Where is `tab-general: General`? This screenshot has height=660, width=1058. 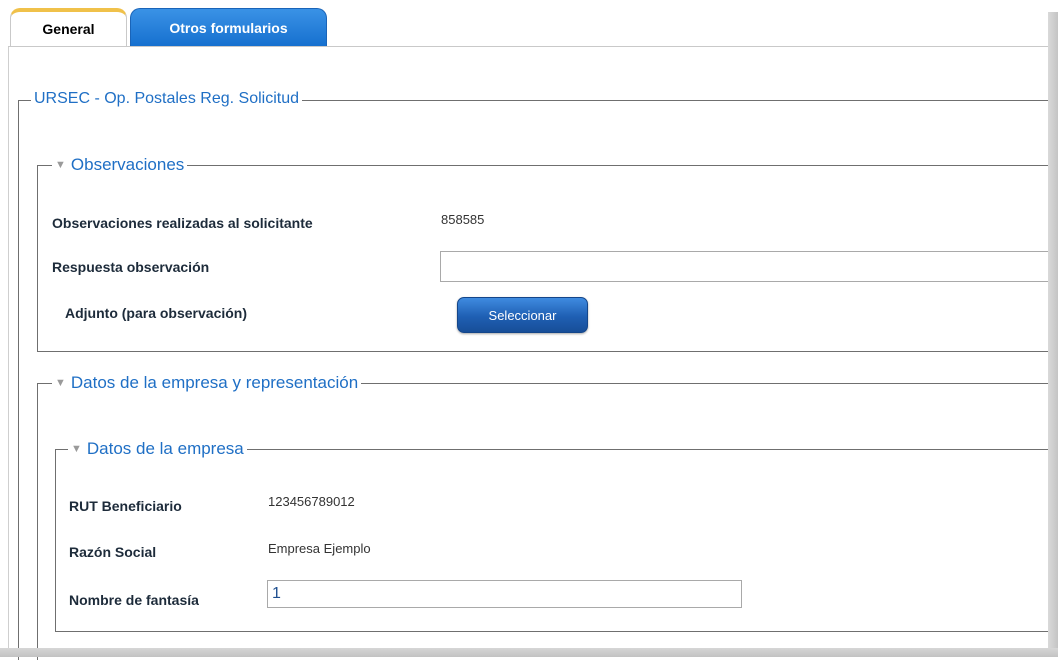 tab-general: General is located at coordinates (68, 27).